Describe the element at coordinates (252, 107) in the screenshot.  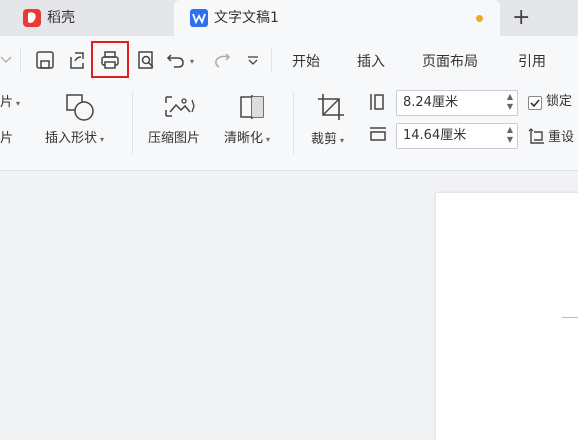
I see `sharpen-icon` at that location.